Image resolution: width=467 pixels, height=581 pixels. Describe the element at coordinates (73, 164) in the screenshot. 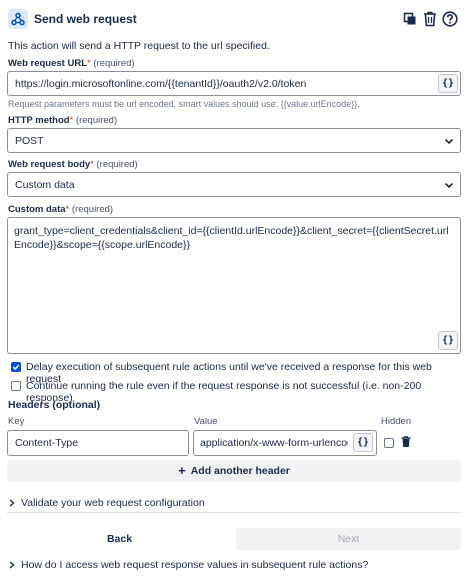

I see `body-field-label: Web request body* (required)` at that location.